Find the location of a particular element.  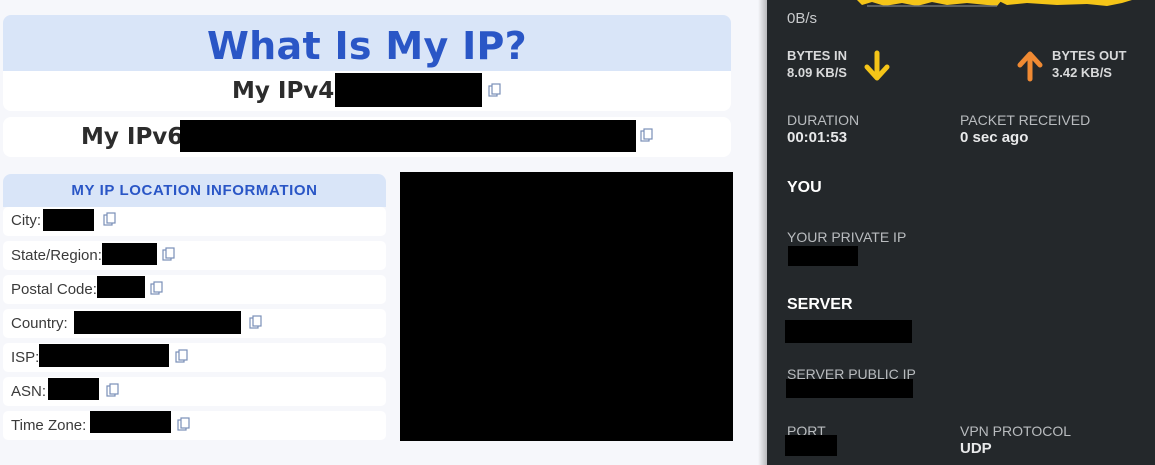

country-value-redacted is located at coordinates (157, 322).